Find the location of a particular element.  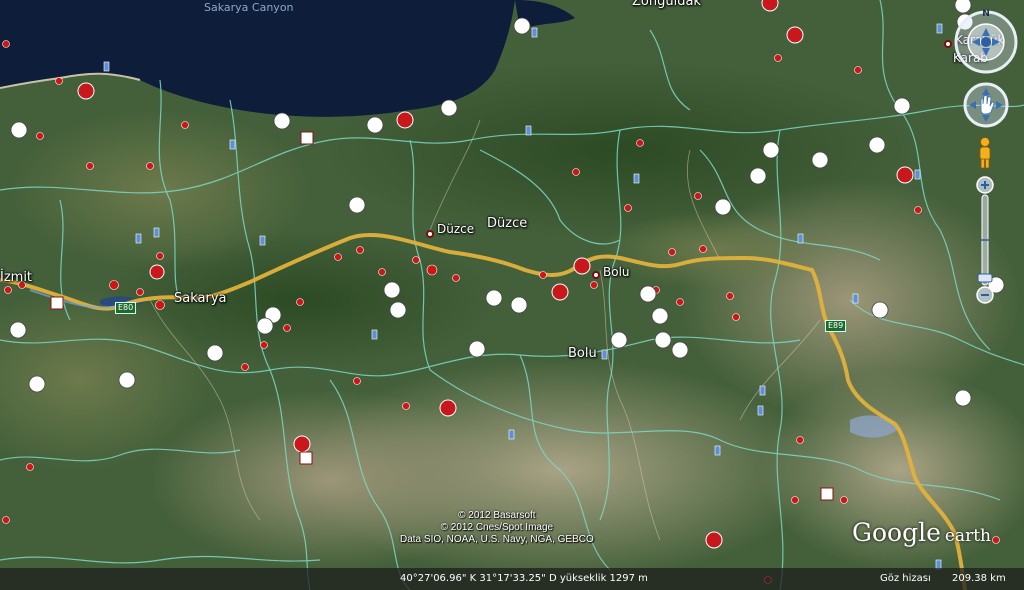

credit-line-3: Data SIO, NOAA, U.S. Navy, NGA, GEBCO is located at coordinates (497, 539).